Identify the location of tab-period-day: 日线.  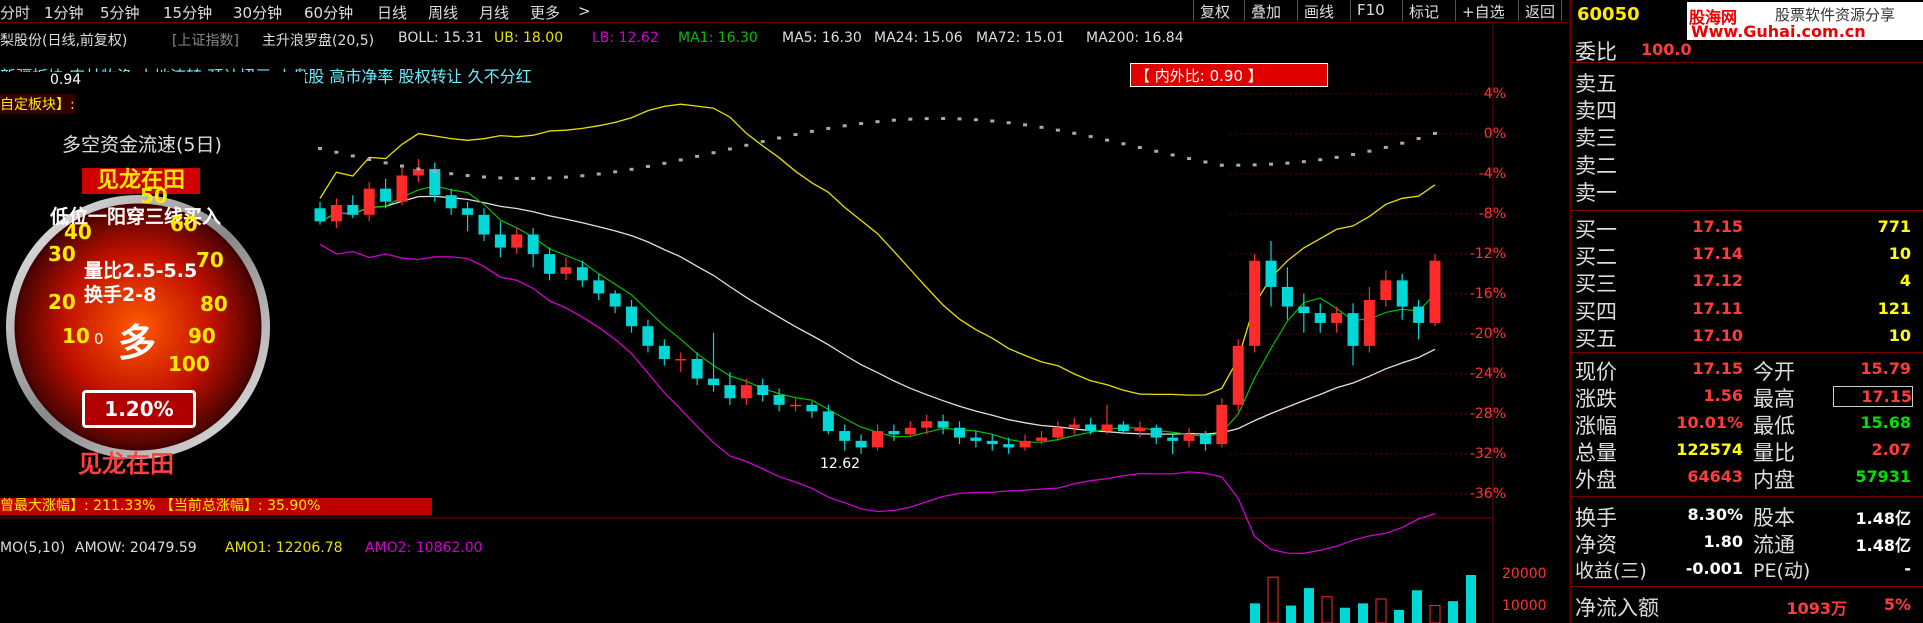
(392, 12).